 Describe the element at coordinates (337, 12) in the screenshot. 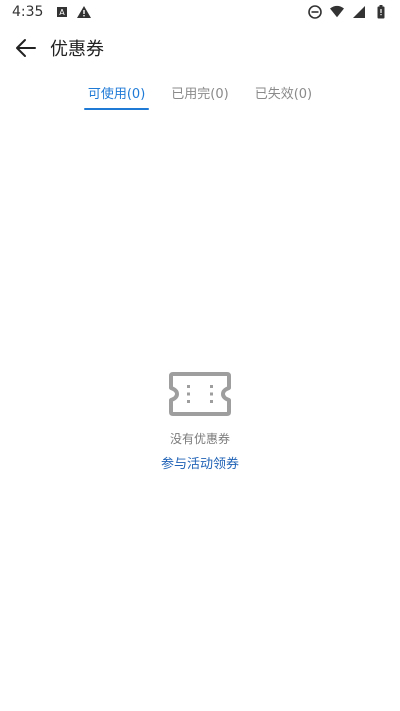

I see `wifi-icon` at that location.